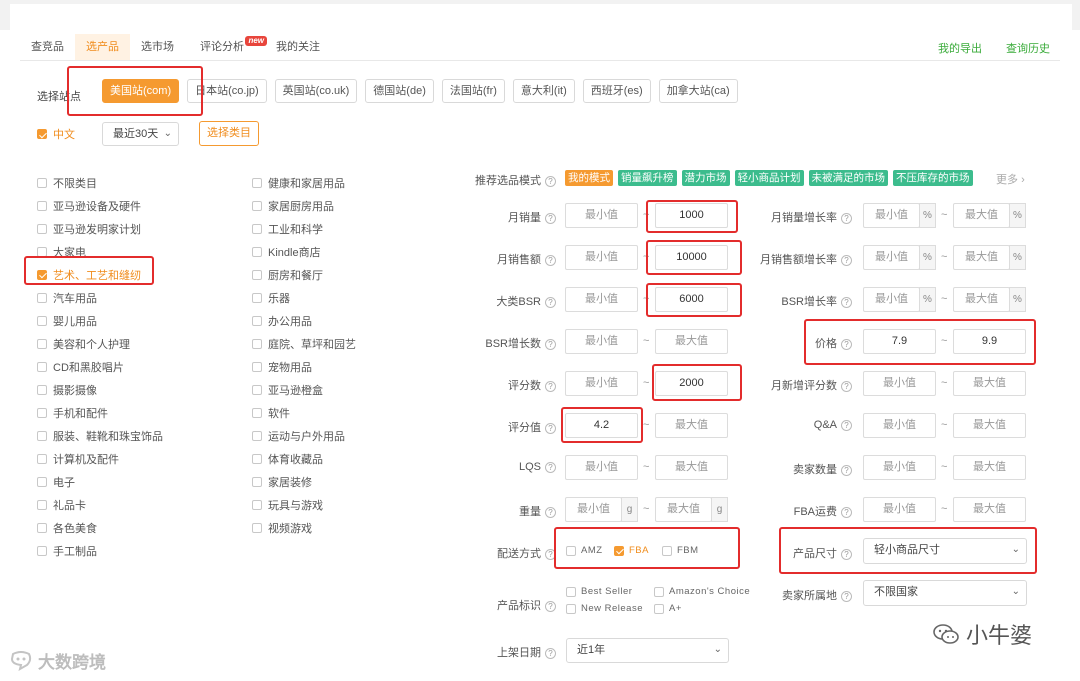 This screenshot has height=681, width=1080. What do you see at coordinates (304, 389) in the screenshot?
I see `category-item: 亚马逊橙盒` at bounding box center [304, 389].